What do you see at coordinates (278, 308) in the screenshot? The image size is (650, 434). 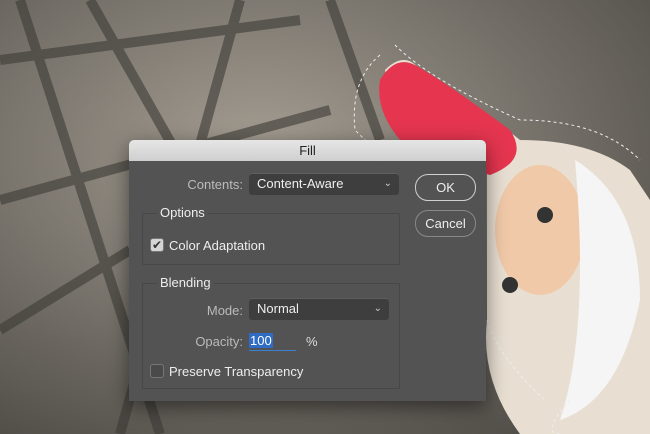 I see `mode-value: Normal` at bounding box center [278, 308].